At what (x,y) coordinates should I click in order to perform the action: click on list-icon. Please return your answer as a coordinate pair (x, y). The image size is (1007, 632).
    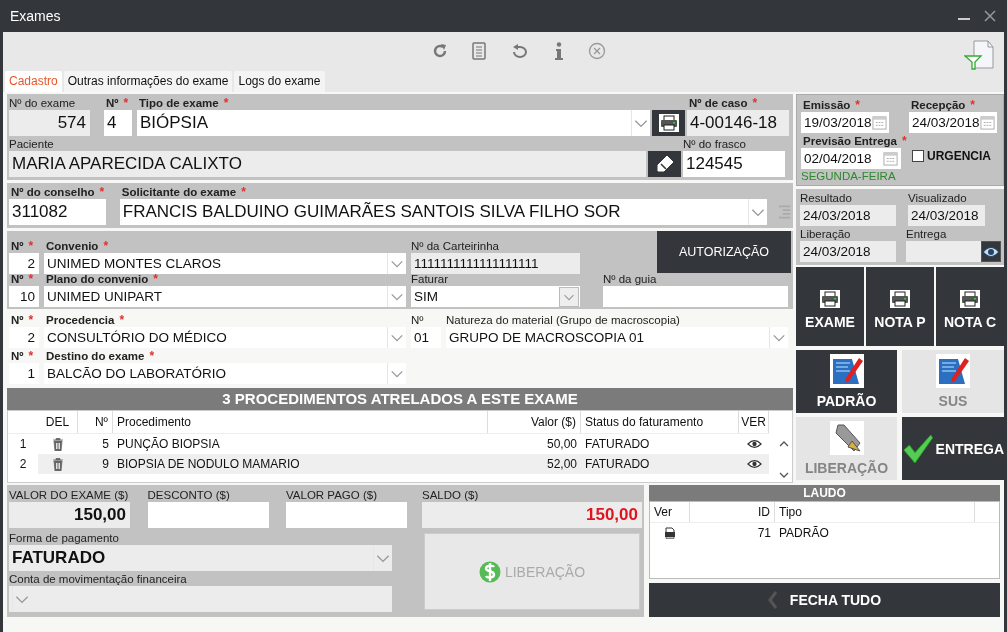
    Looking at the image, I should click on (784, 212).